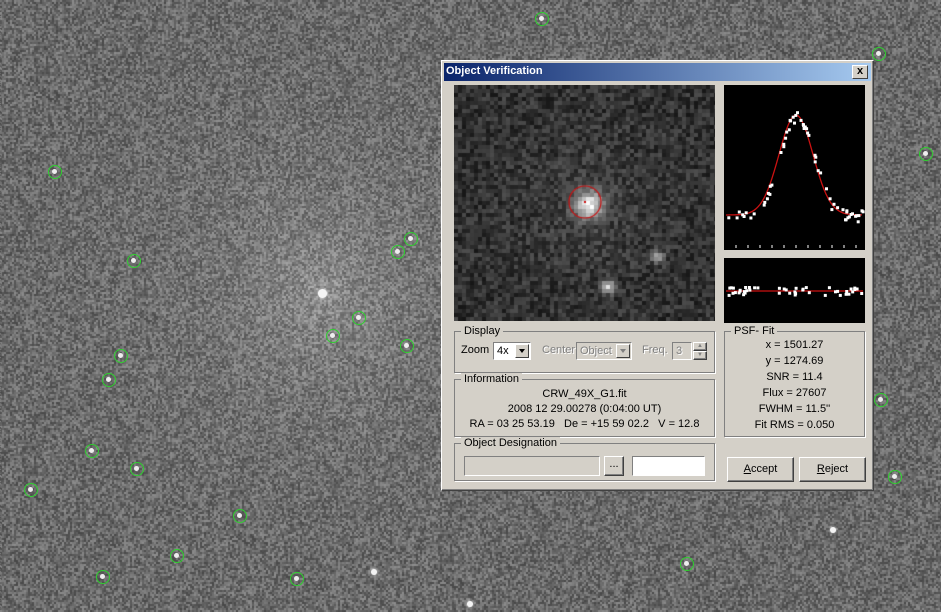 This screenshot has height=612, width=941. I want to click on information-legend: Information, so click(492, 379).